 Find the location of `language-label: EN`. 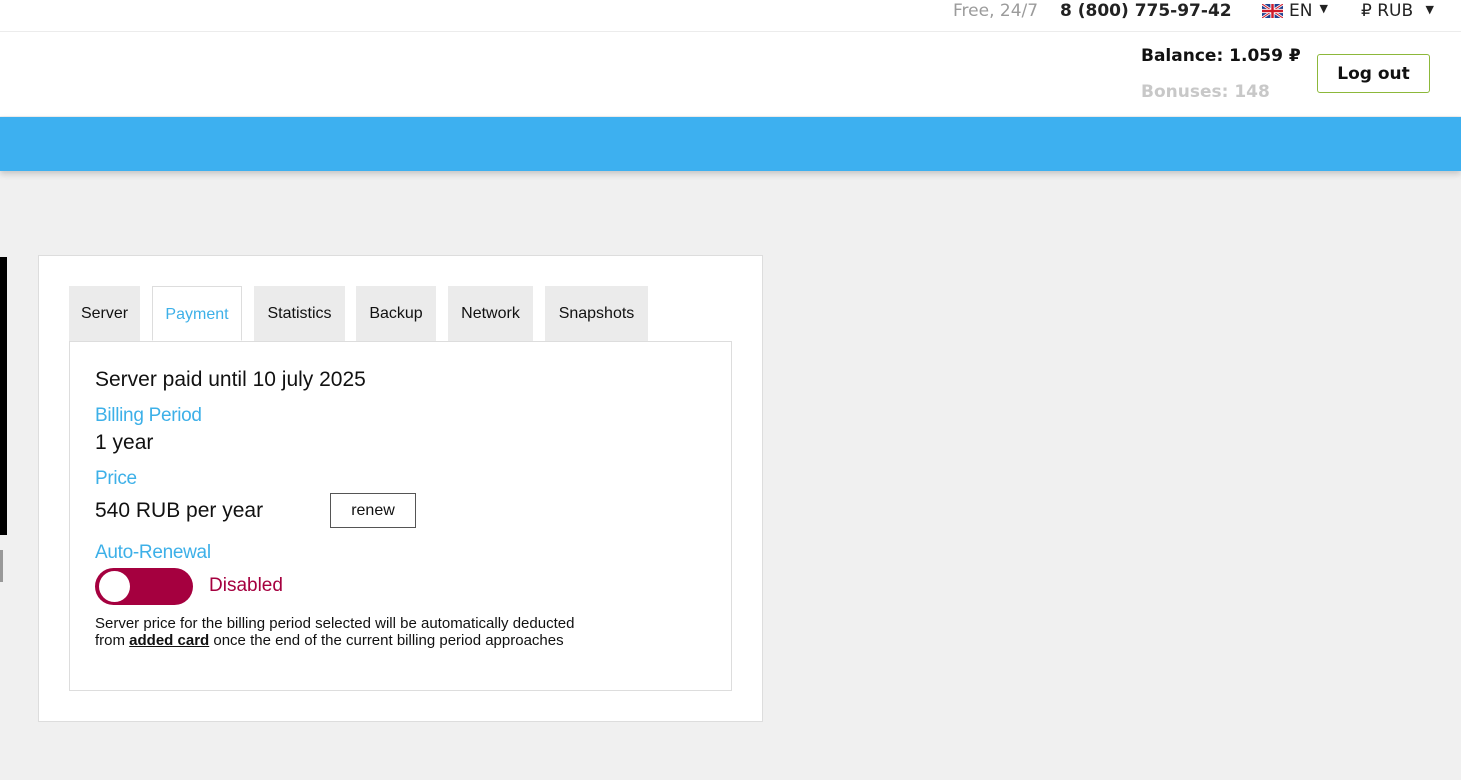

language-label: EN is located at coordinates (1301, 11).